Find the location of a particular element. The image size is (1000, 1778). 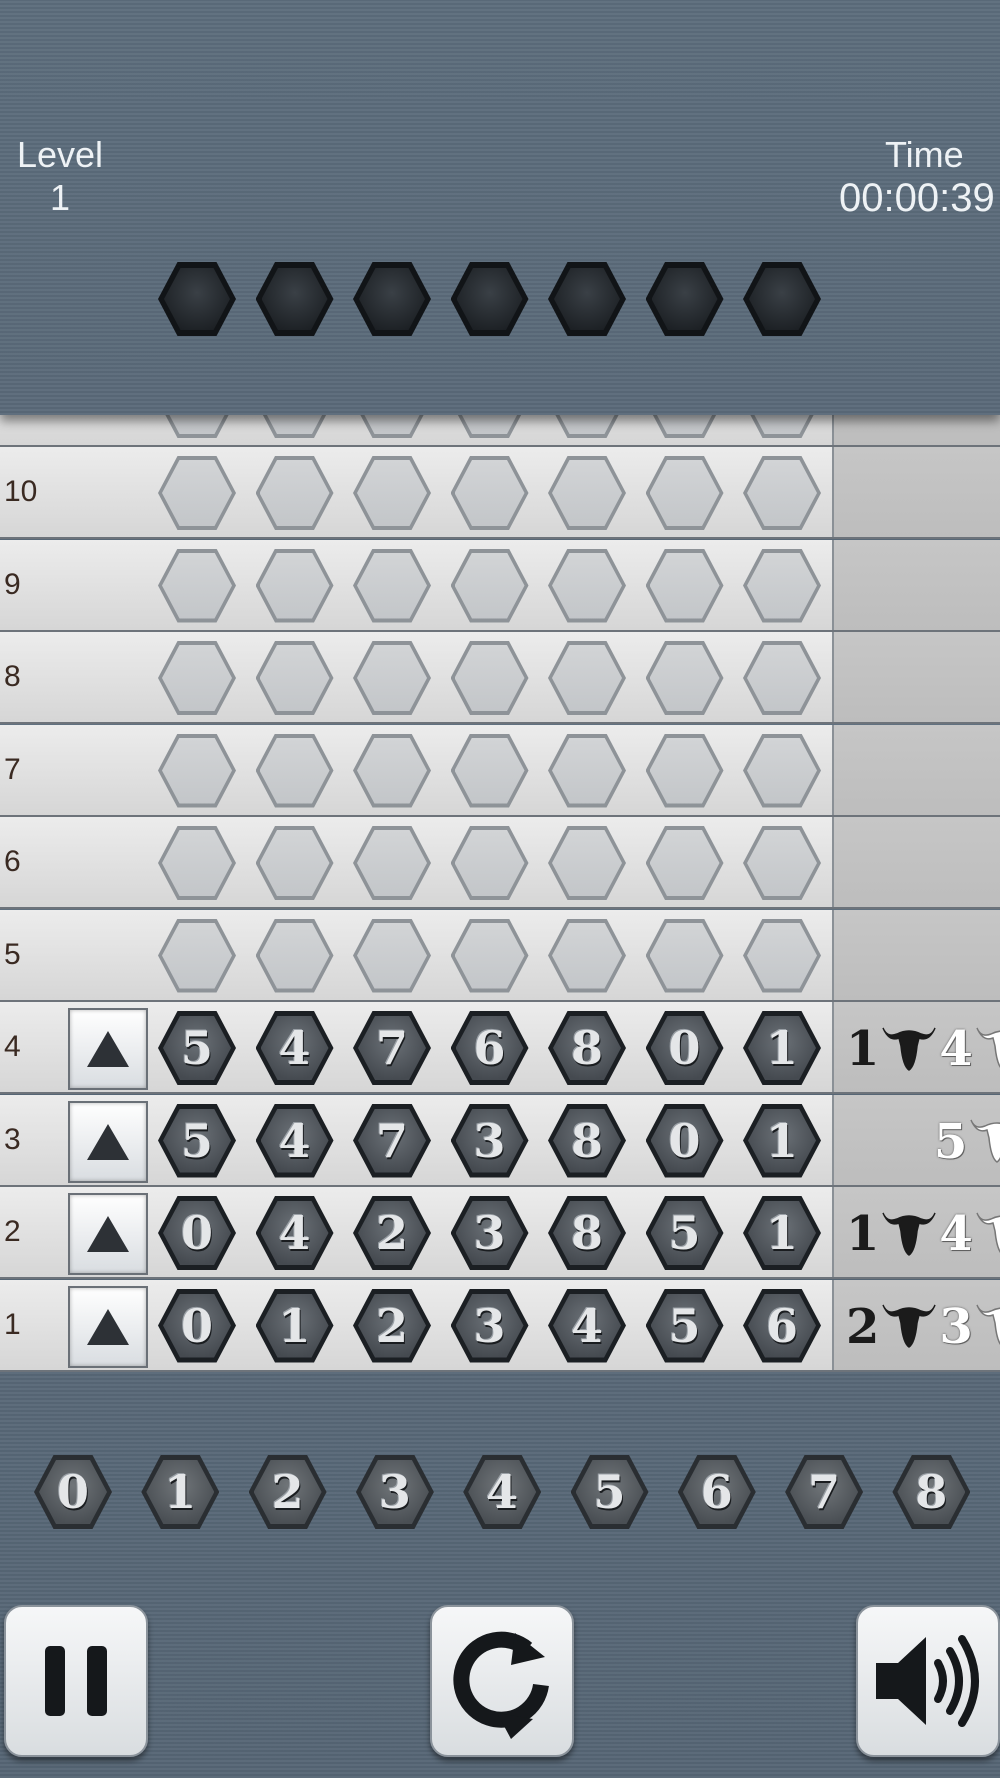

time-value: 00:00:39 is located at coordinates (917, 198).